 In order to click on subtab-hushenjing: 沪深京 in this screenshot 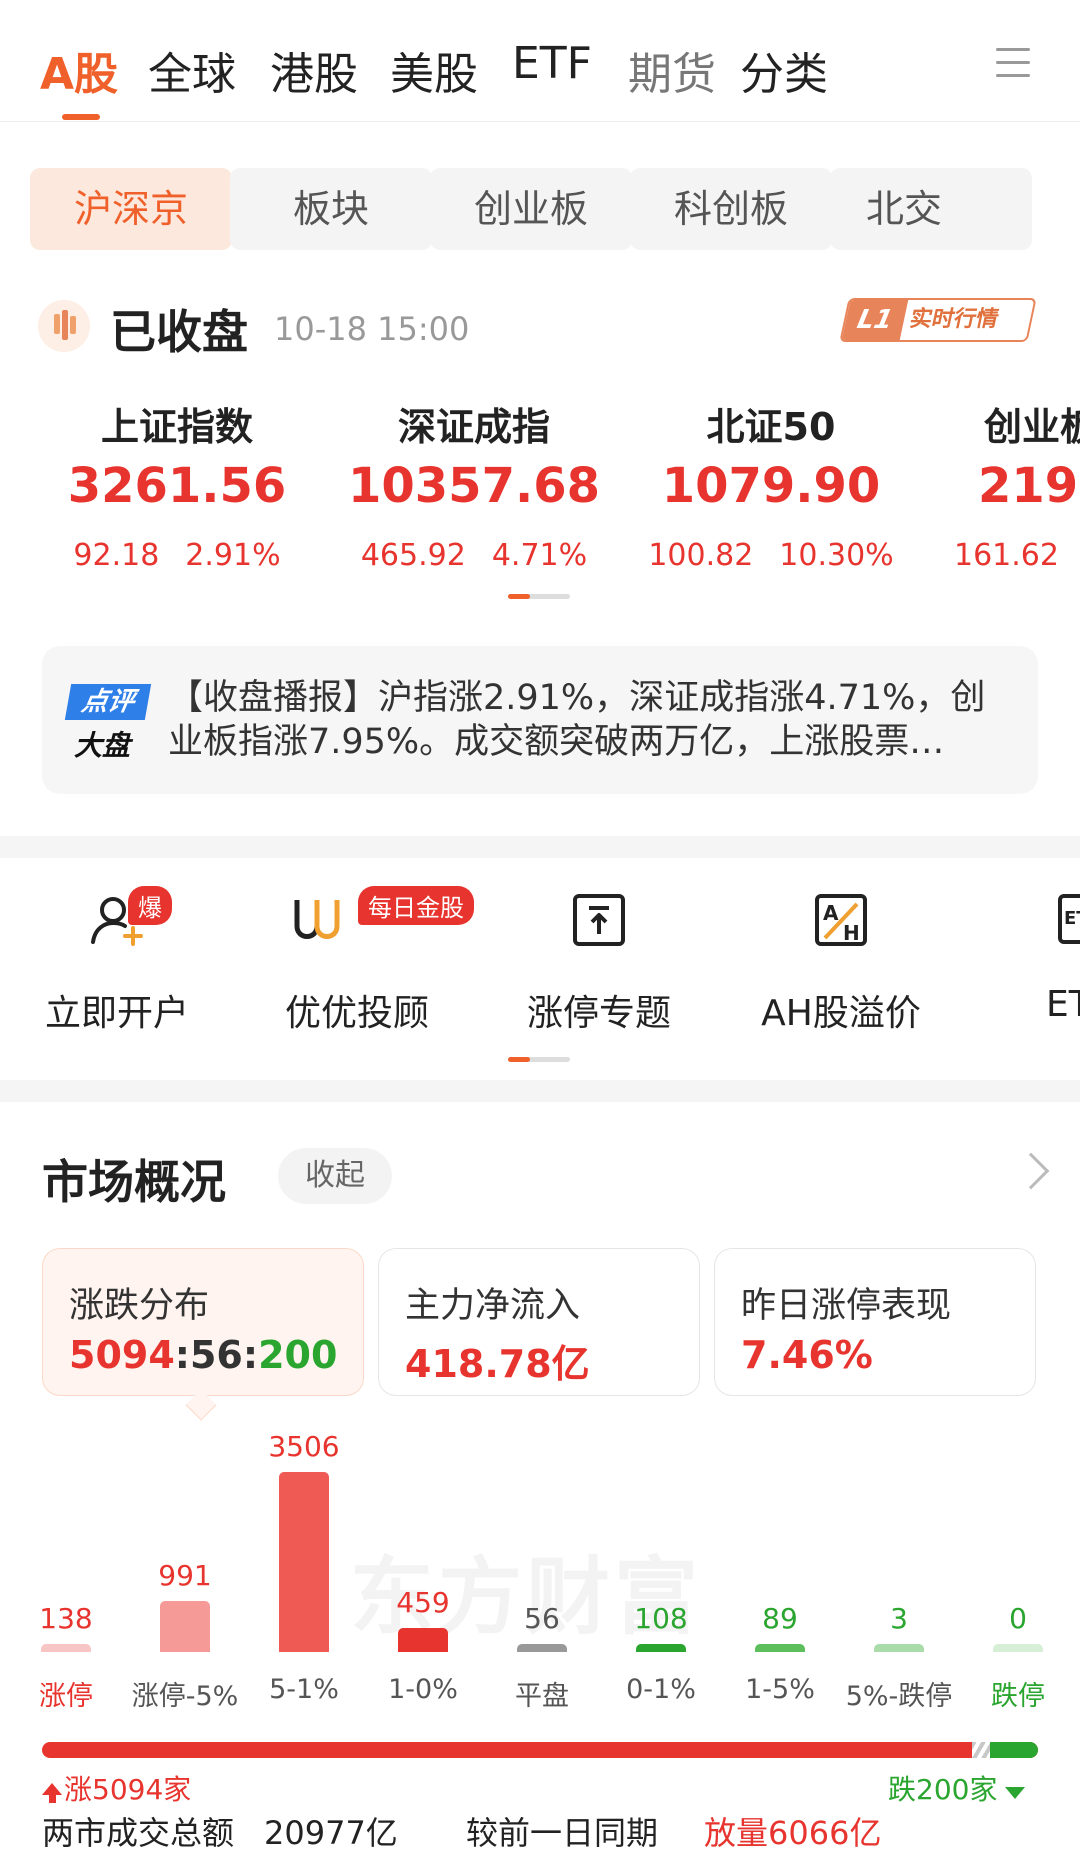, I will do `click(131, 209)`.